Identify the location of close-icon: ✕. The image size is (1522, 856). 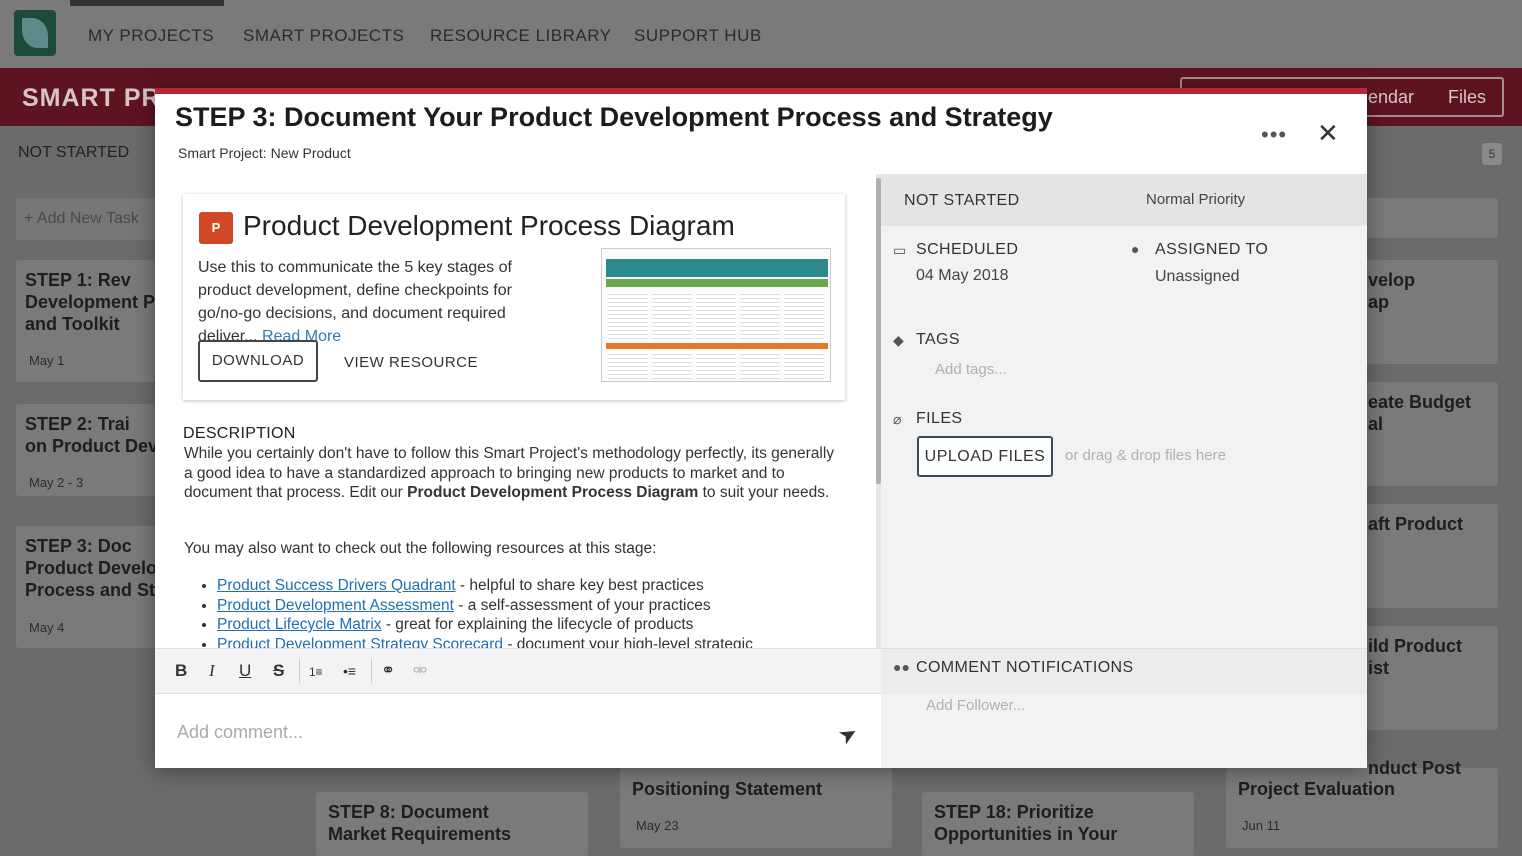
(1328, 133).